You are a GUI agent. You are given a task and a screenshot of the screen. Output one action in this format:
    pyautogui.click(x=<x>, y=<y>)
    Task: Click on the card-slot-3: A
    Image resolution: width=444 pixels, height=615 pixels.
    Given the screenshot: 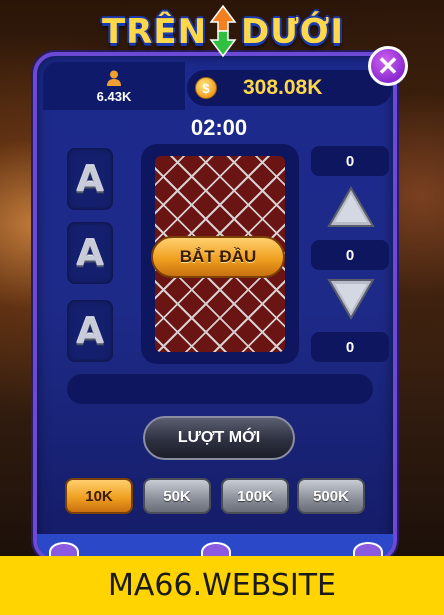 What is the action you would take?
    pyautogui.click(x=90, y=331)
    